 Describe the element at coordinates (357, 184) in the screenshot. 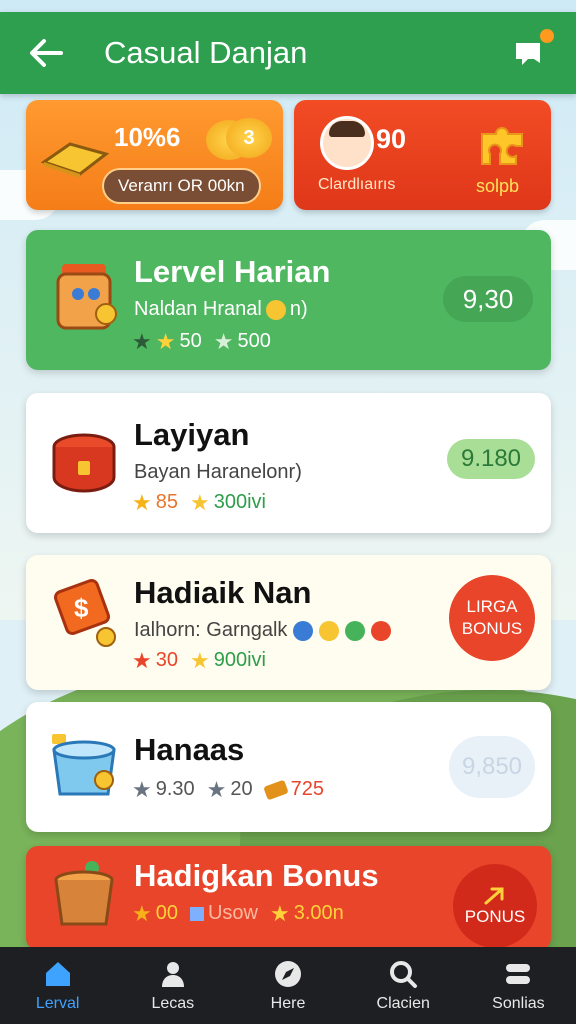

I see `player-stat-label: Clardlıaırıs` at that location.